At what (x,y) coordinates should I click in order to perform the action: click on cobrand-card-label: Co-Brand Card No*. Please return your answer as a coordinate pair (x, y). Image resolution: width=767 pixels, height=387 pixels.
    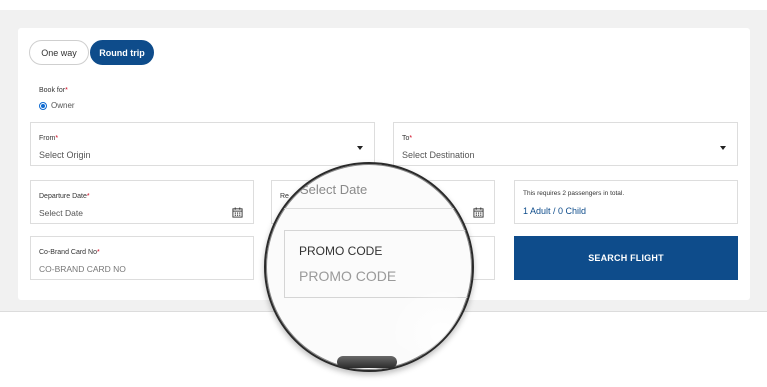
    Looking at the image, I should click on (69, 252).